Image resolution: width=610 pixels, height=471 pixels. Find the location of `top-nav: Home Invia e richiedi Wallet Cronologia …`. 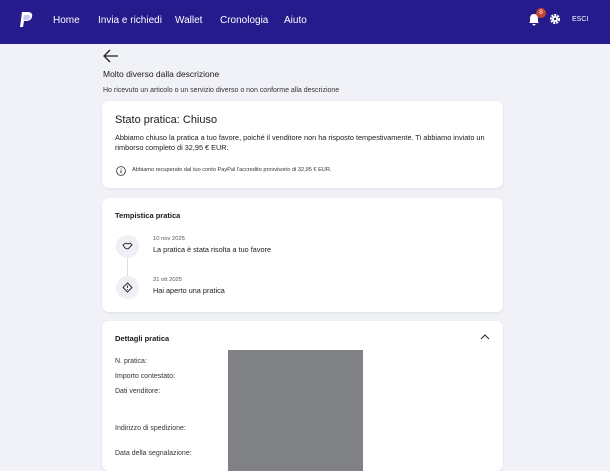

top-nav: Home Invia e richiedi Wallet Cronologia … is located at coordinates (305, 22).